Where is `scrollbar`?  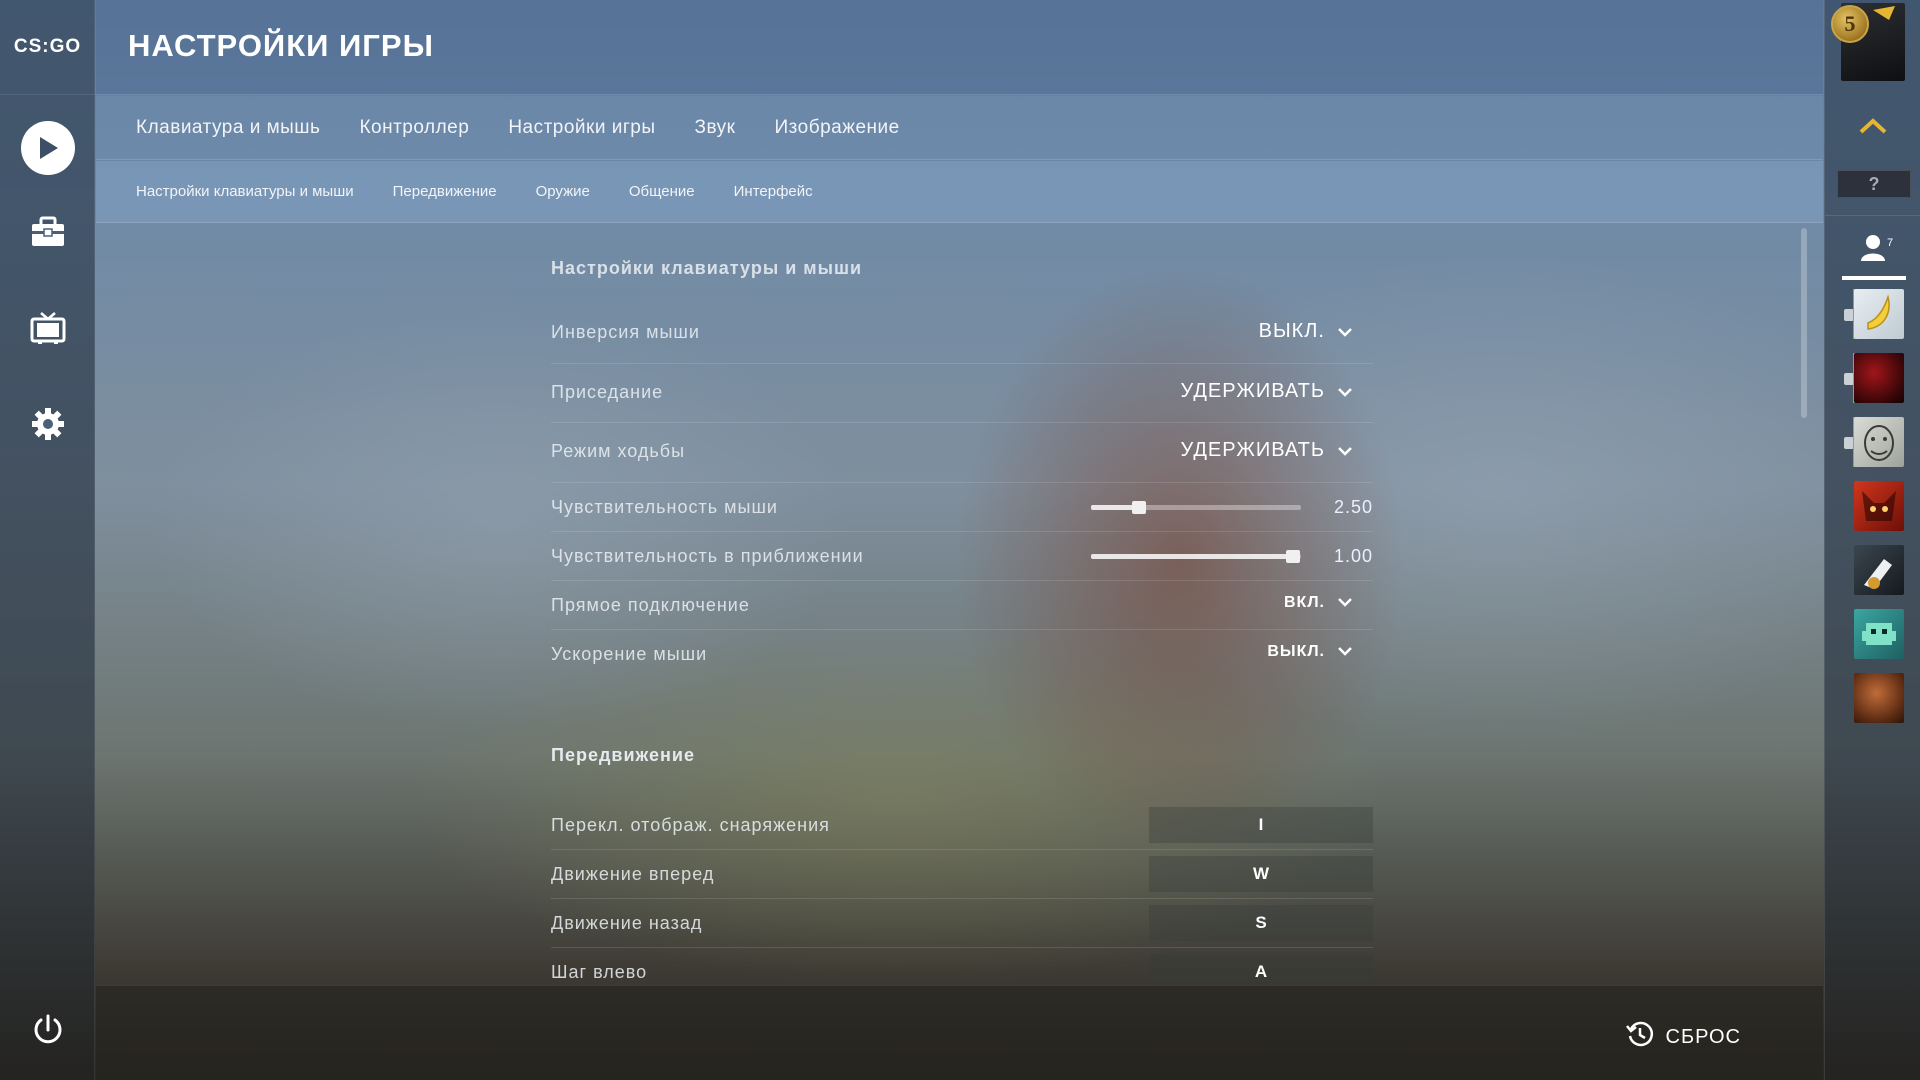 scrollbar is located at coordinates (1804, 323).